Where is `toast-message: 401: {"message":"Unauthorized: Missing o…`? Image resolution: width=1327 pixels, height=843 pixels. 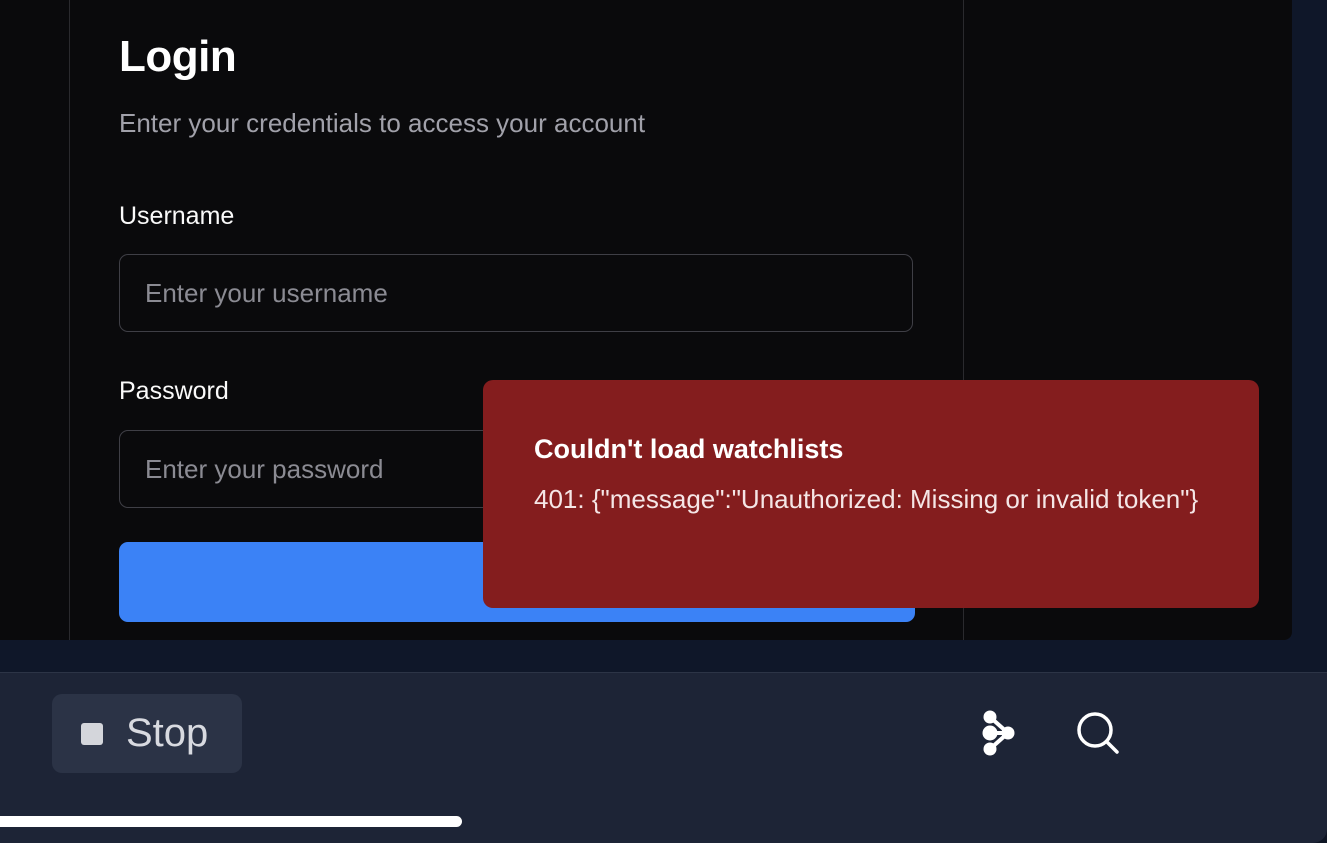 toast-message: 401: {"message":"Unauthorized: Missing o… is located at coordinates (866, 499).